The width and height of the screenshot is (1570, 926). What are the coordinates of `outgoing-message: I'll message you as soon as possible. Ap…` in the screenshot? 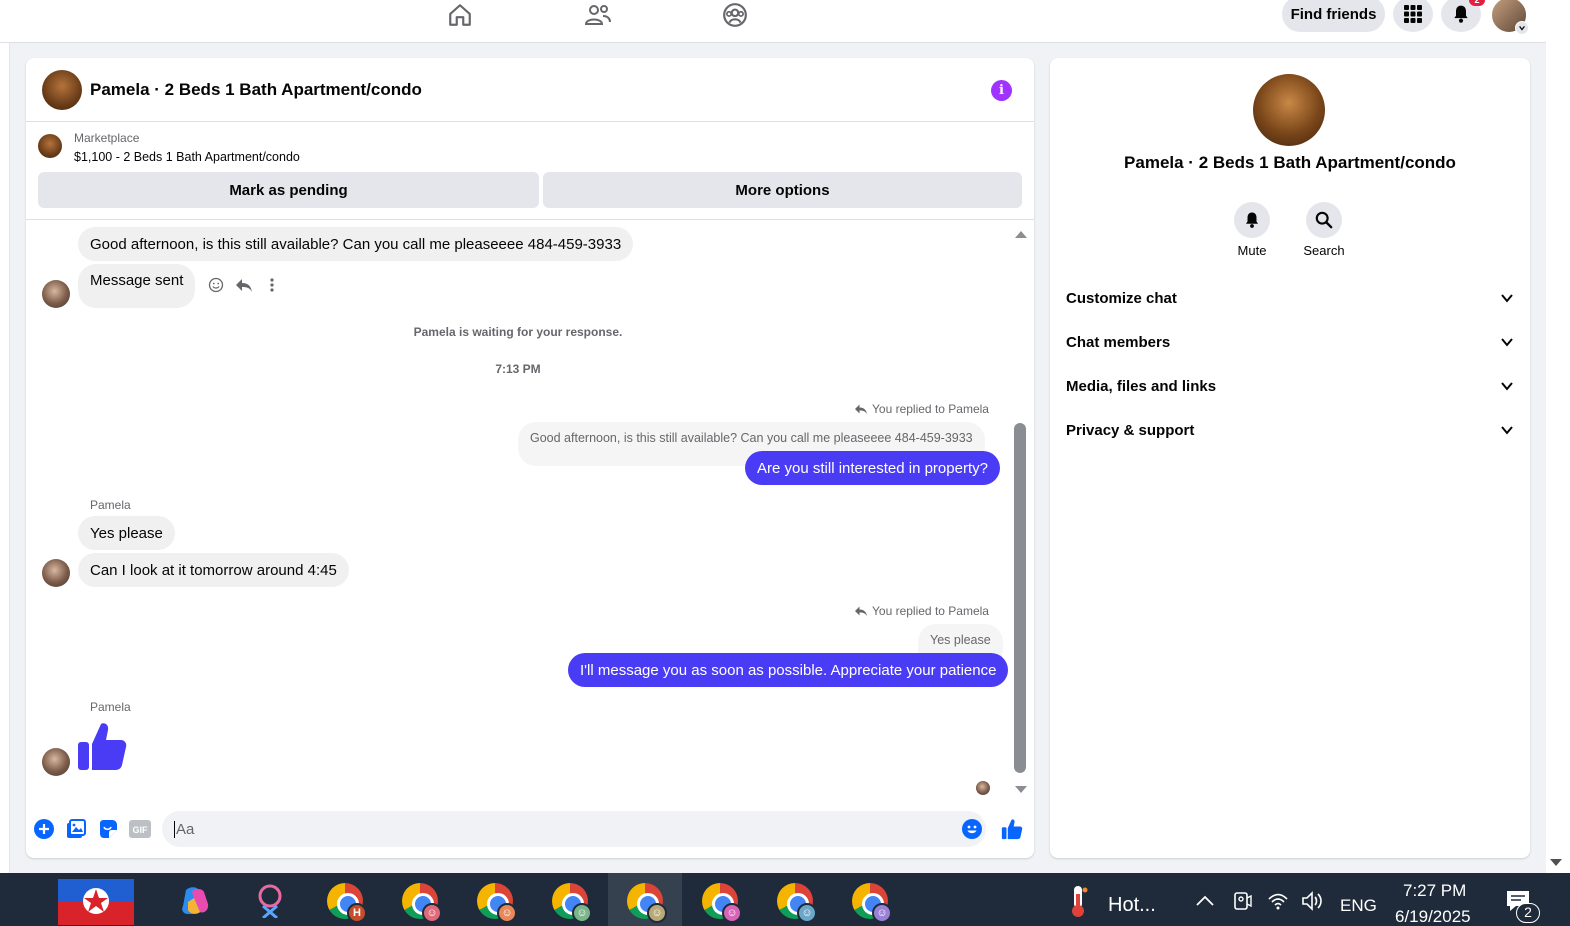 It's located at (788, 670).